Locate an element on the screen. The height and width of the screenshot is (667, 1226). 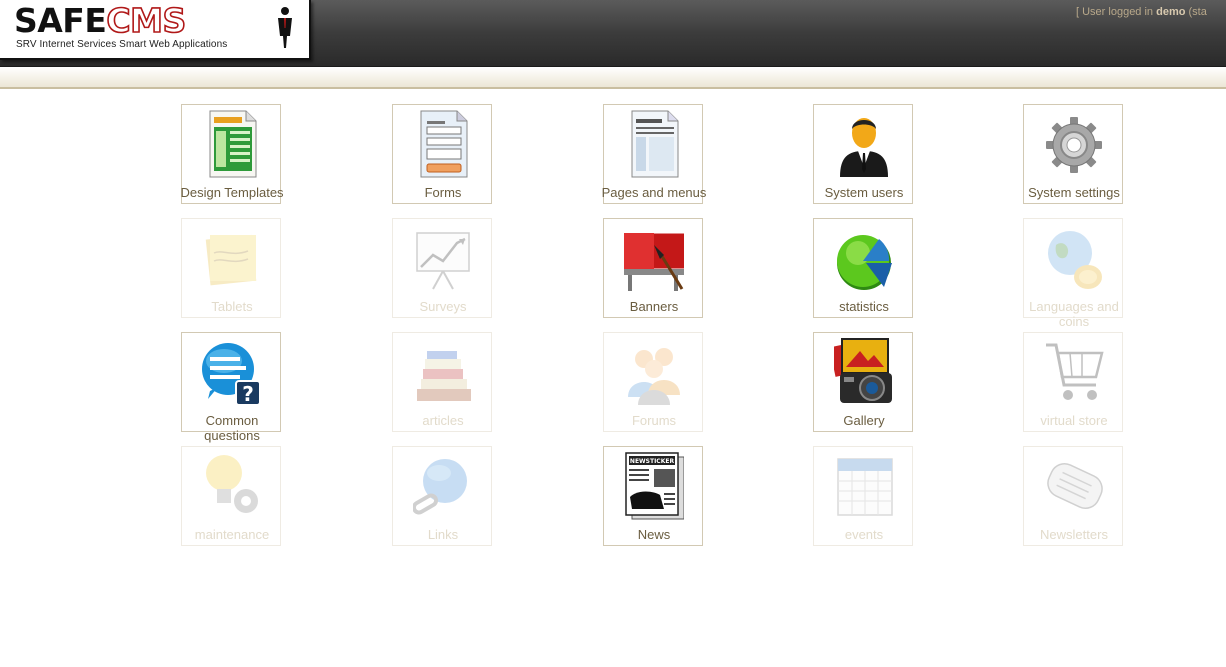
module-label: events is located at coordinates (864, 534).